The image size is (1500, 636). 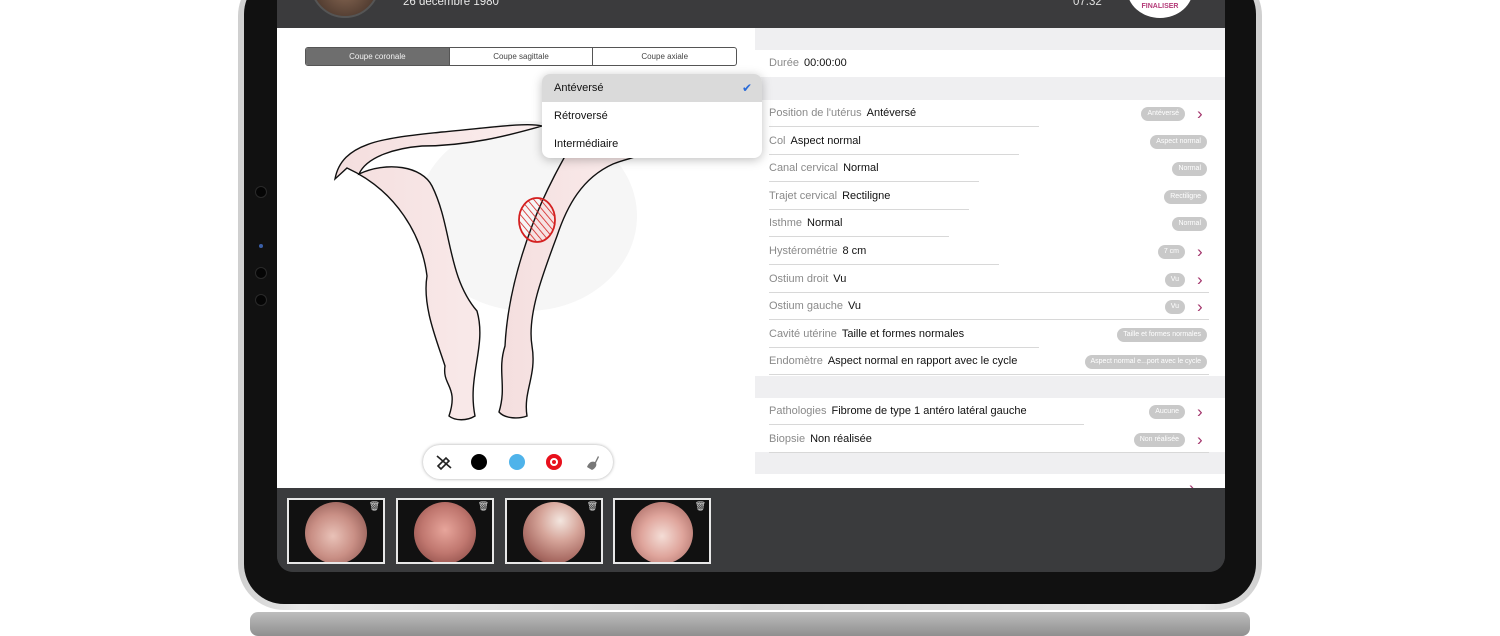 I want to click on duration-row: Durée 00:00:00, so click(x=989, y=63).